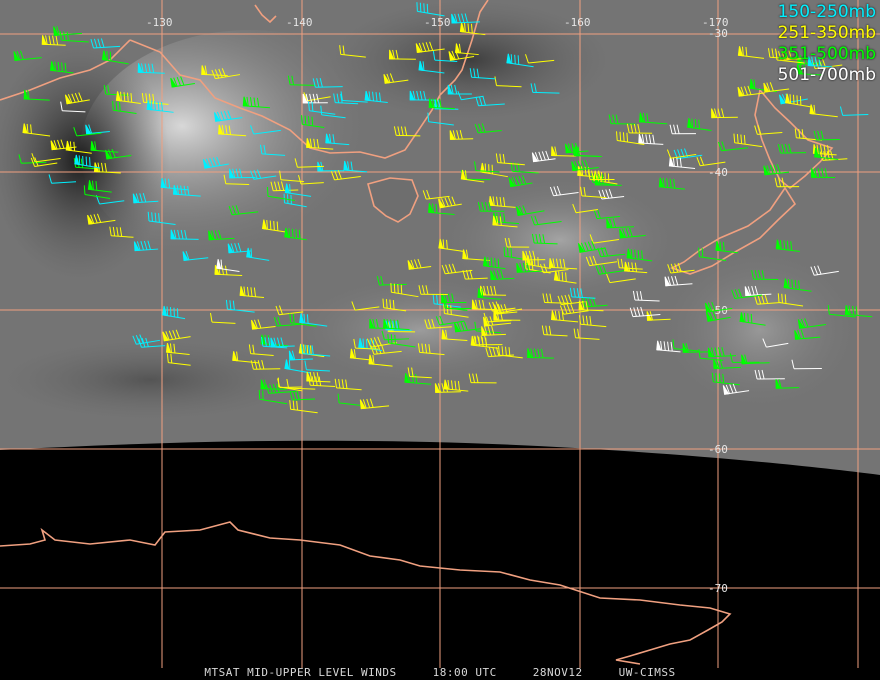 The width and height of the screenshot is (880, 680). Describe the element at coordinates (718, 33) in the screenshot. I see `lat-label-30: -30` at that location.